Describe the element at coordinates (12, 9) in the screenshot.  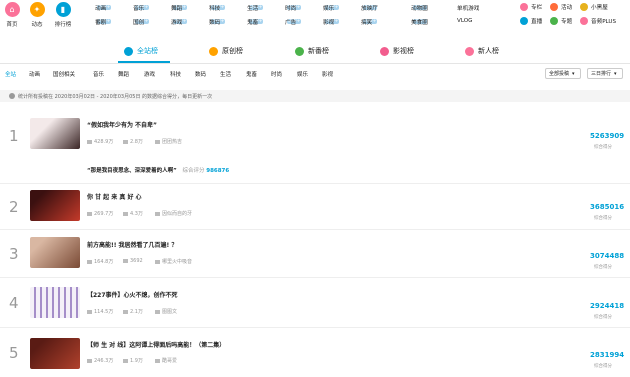
I see `home-icon: ⌂` at that location.